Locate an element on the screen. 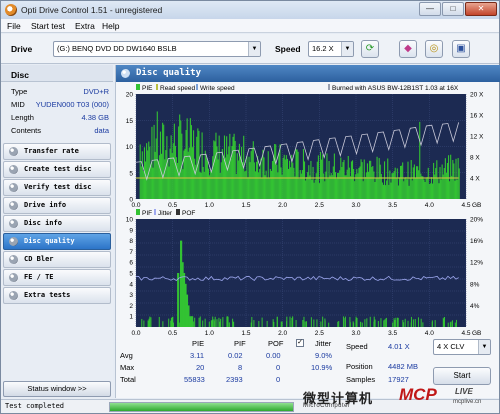 This screenshot has height=414, width=500. nav-disc-info: Disc info is located at coordinates (57, 223).